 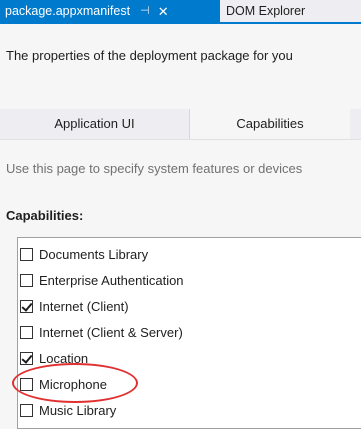 What do you see at coordinates (84, 306) in the screenshot?
I see `capability-label: Internet (Client)` at bounding box center [84, 306].